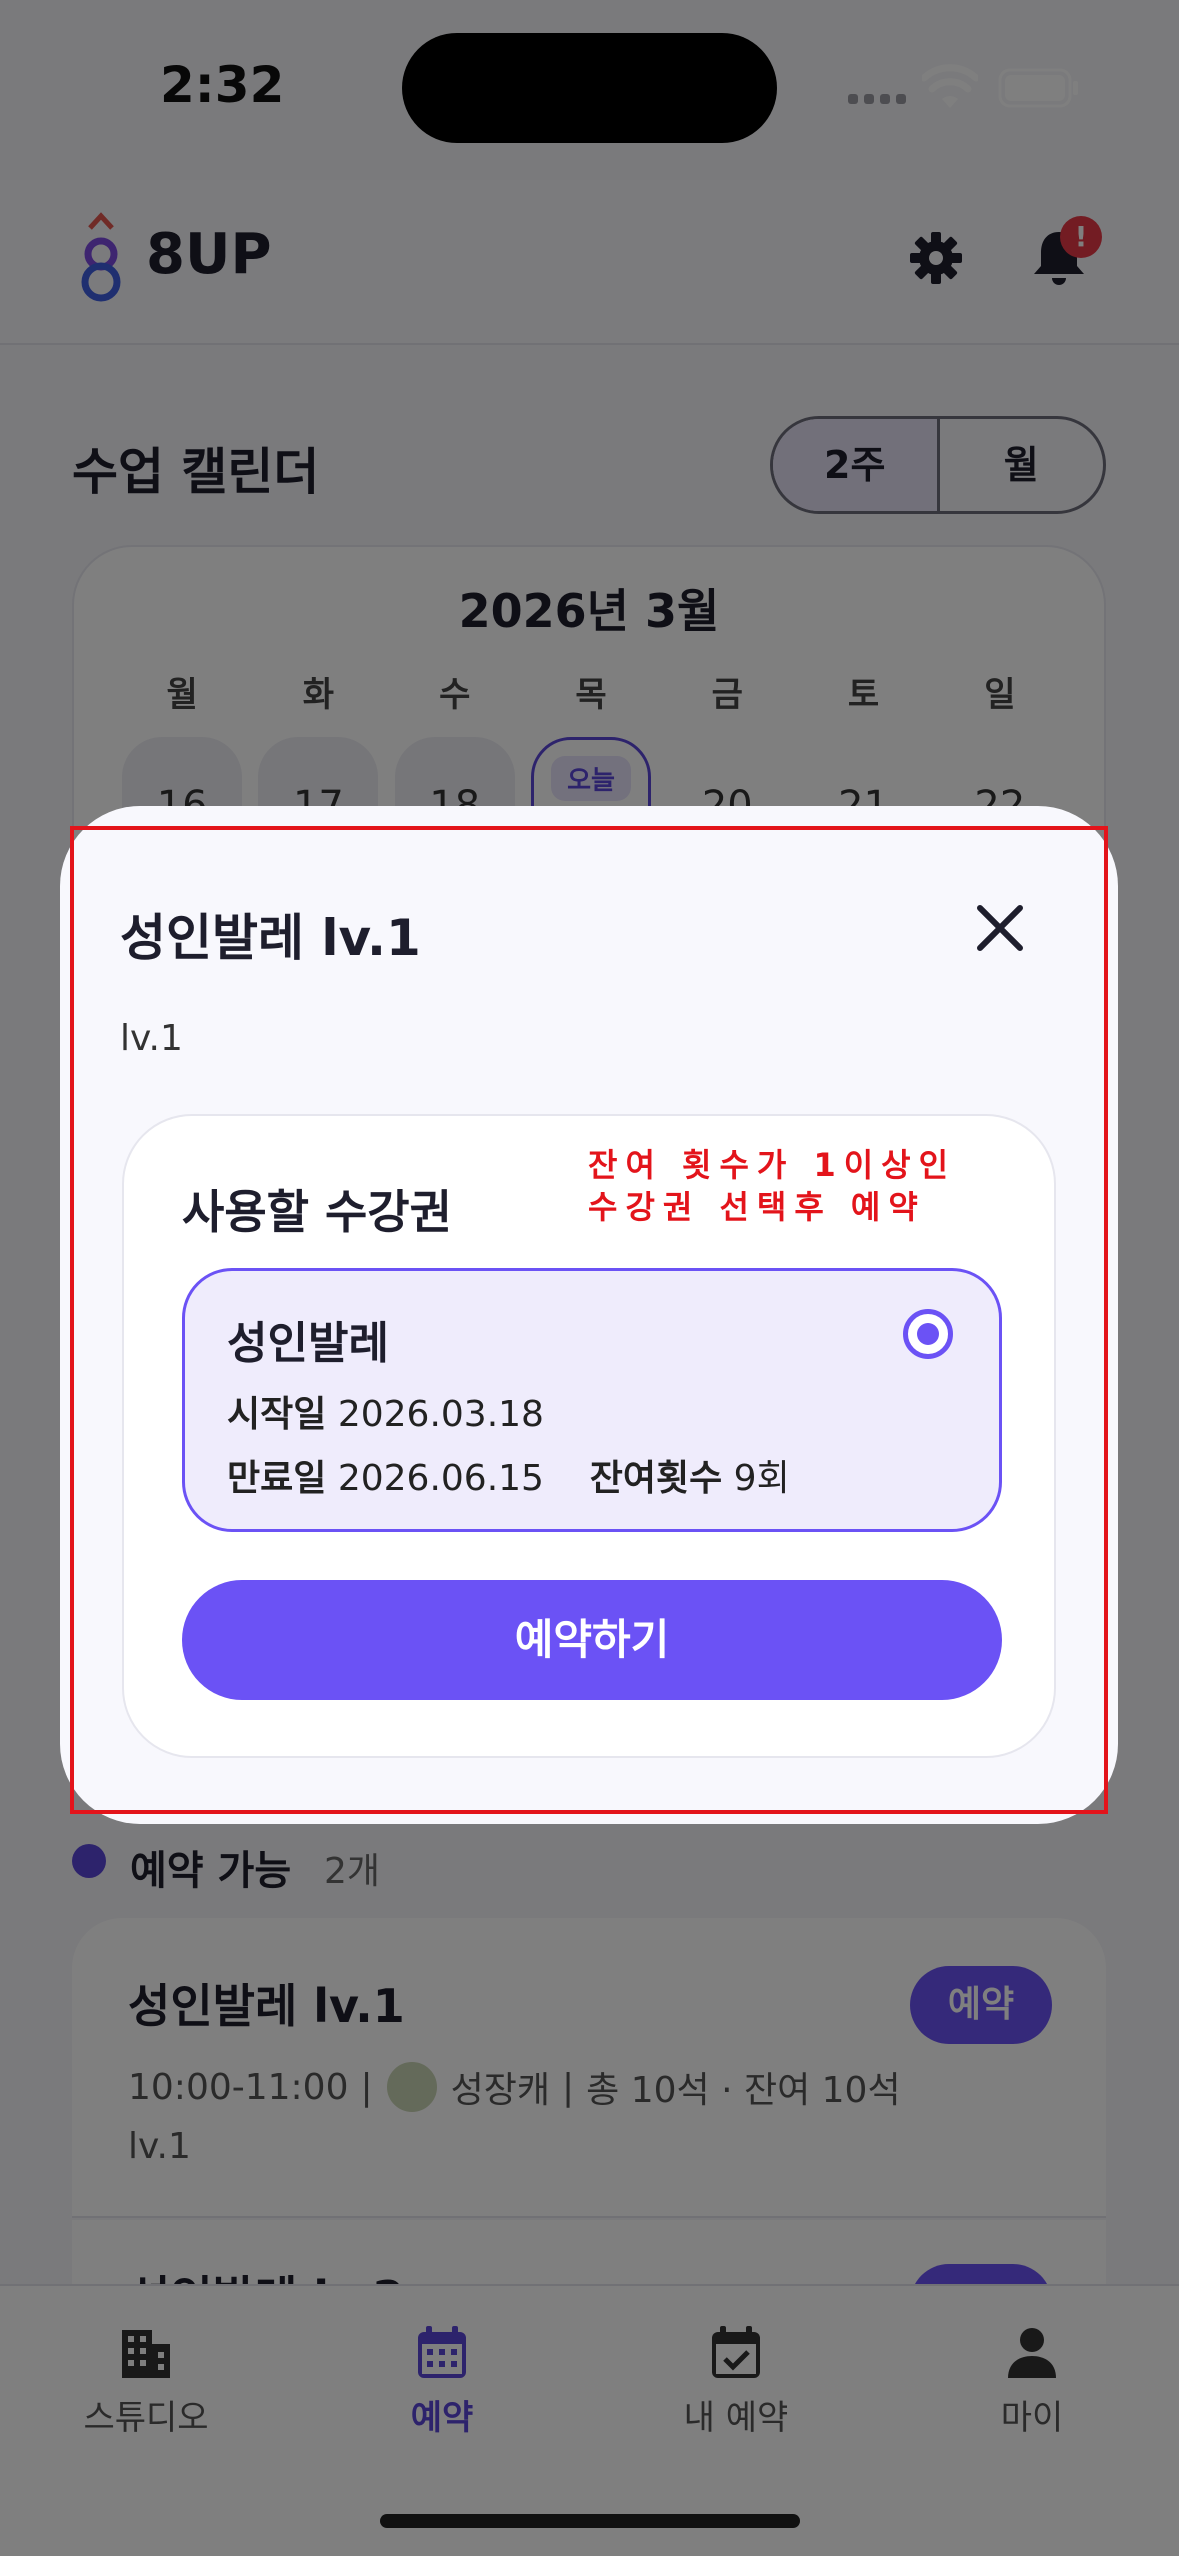 The image size is (1179, 2556). I want to click on annotation-text: 잔여 횟수가 1이상인 수강권 선택후 예약, so click(772, 1186).